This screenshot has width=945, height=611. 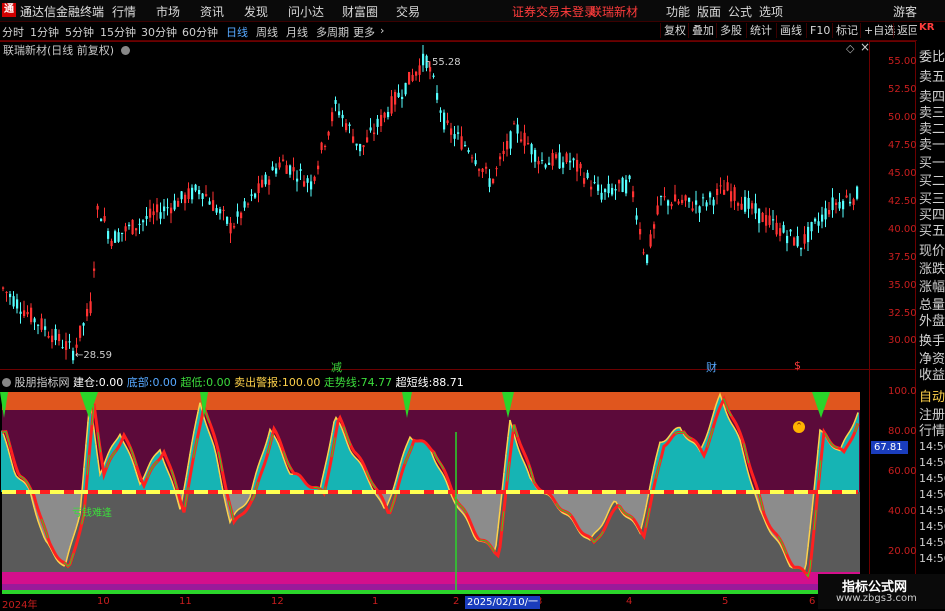 What do you see at coordinates (336, 367) in the screenshot?
I see `reduce-marker: 减` at bounding box center [336, 367].